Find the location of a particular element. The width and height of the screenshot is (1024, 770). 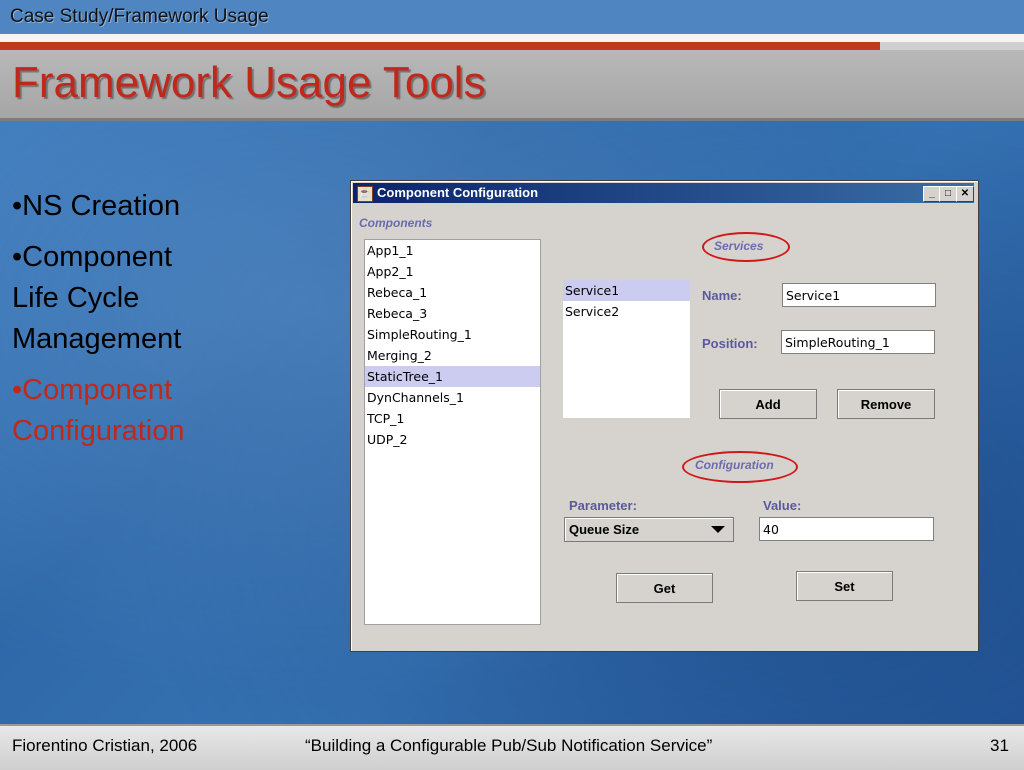

parameter-selected-value: Queue Size is located at coordinates (604, 529).